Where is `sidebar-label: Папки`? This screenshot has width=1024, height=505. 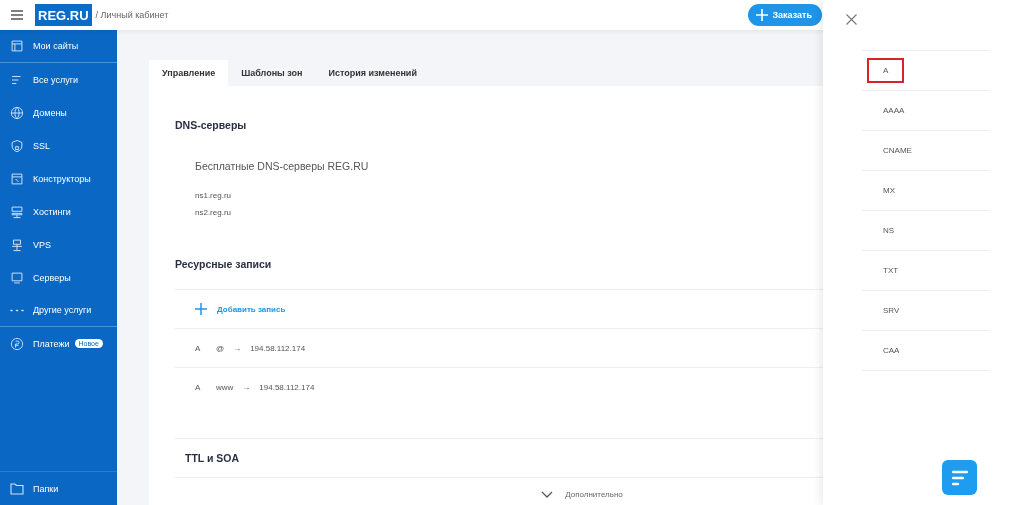 sidebar-label: Папки is located at coordinates (46, 488).